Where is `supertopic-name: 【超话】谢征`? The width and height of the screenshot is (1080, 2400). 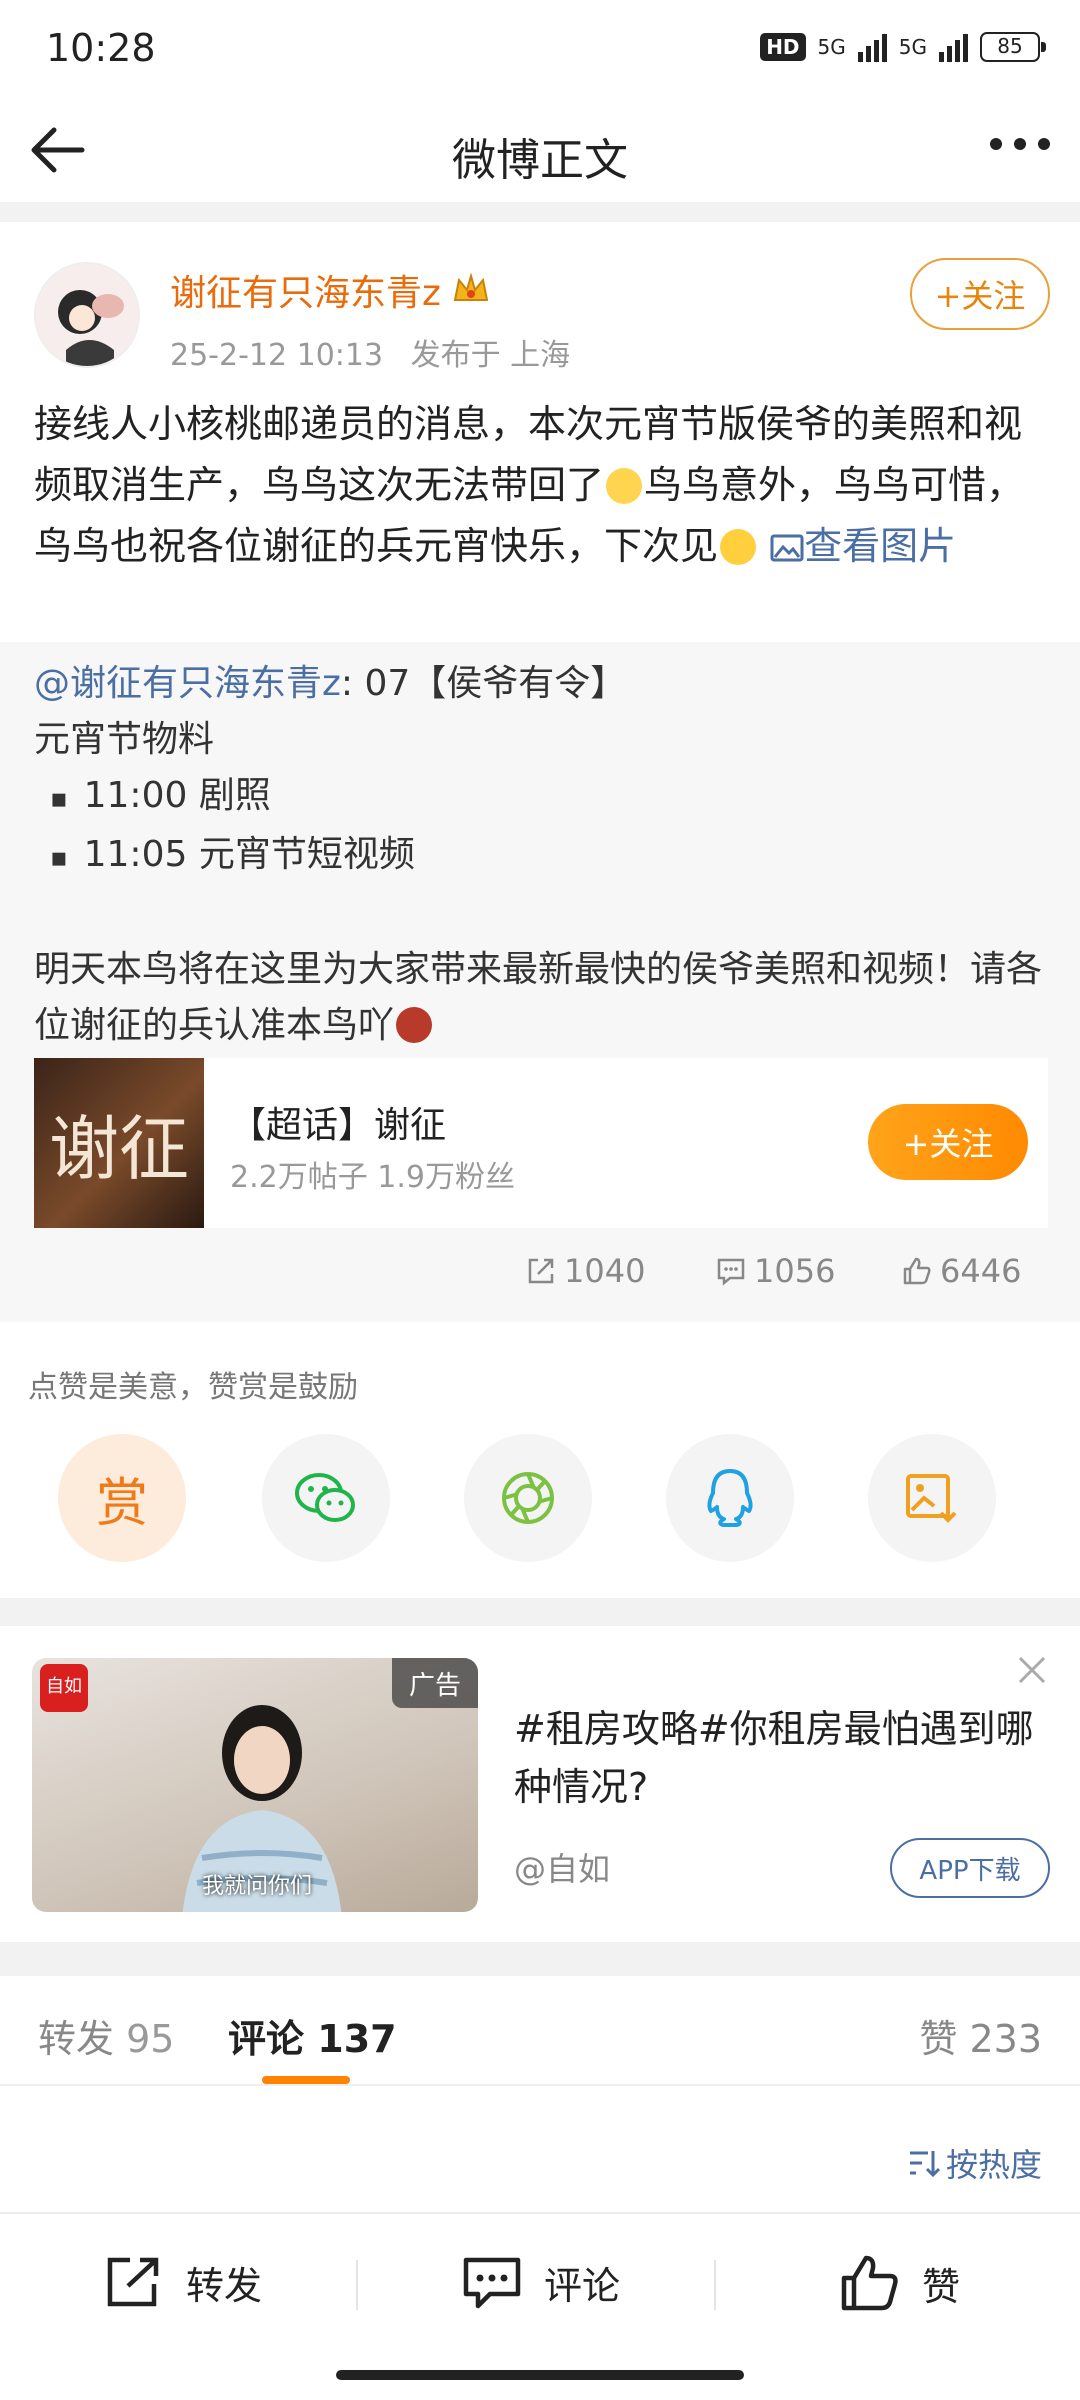
supertopic-name: 【超话】谢征 is located at coordinates (338, 1122).